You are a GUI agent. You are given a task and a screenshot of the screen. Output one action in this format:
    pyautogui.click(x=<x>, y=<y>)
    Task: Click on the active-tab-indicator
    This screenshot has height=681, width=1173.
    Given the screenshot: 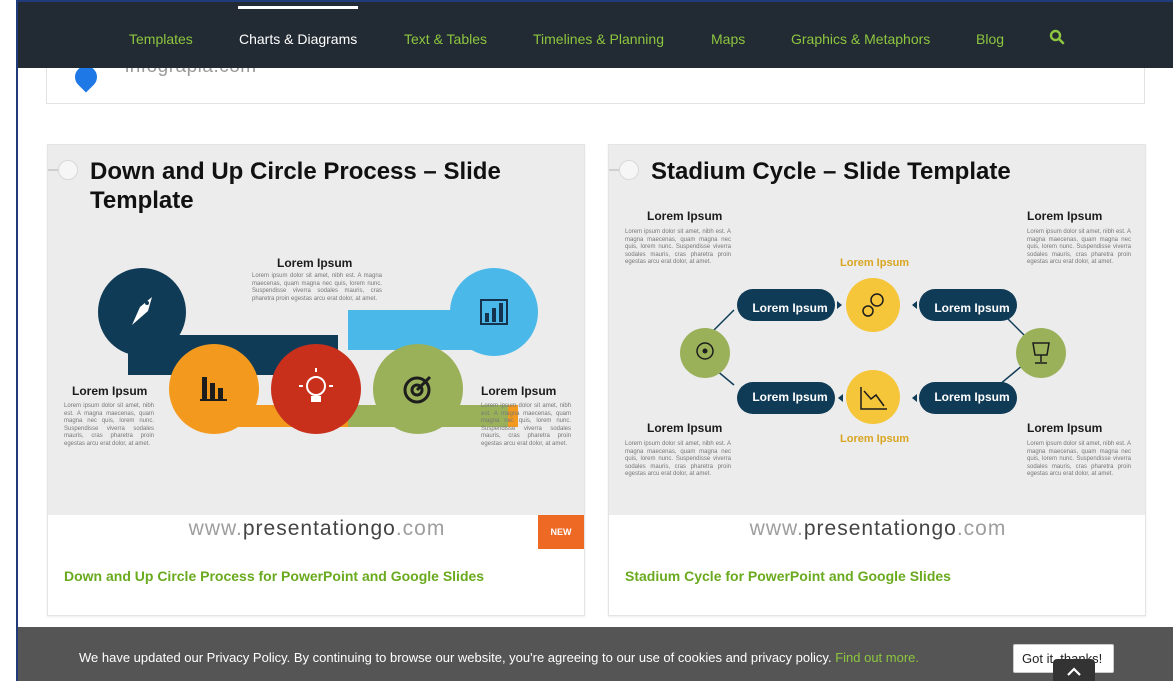 What is the action you would take?
    pyautogui.click(x=298, y=7)
    